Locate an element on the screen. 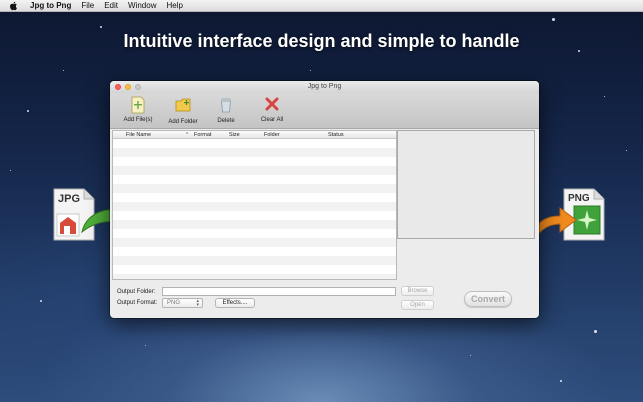 This screenshot has width=643, height=402. output-format-select: PNG ▴ ▾ is located at coordinates (182, 303).